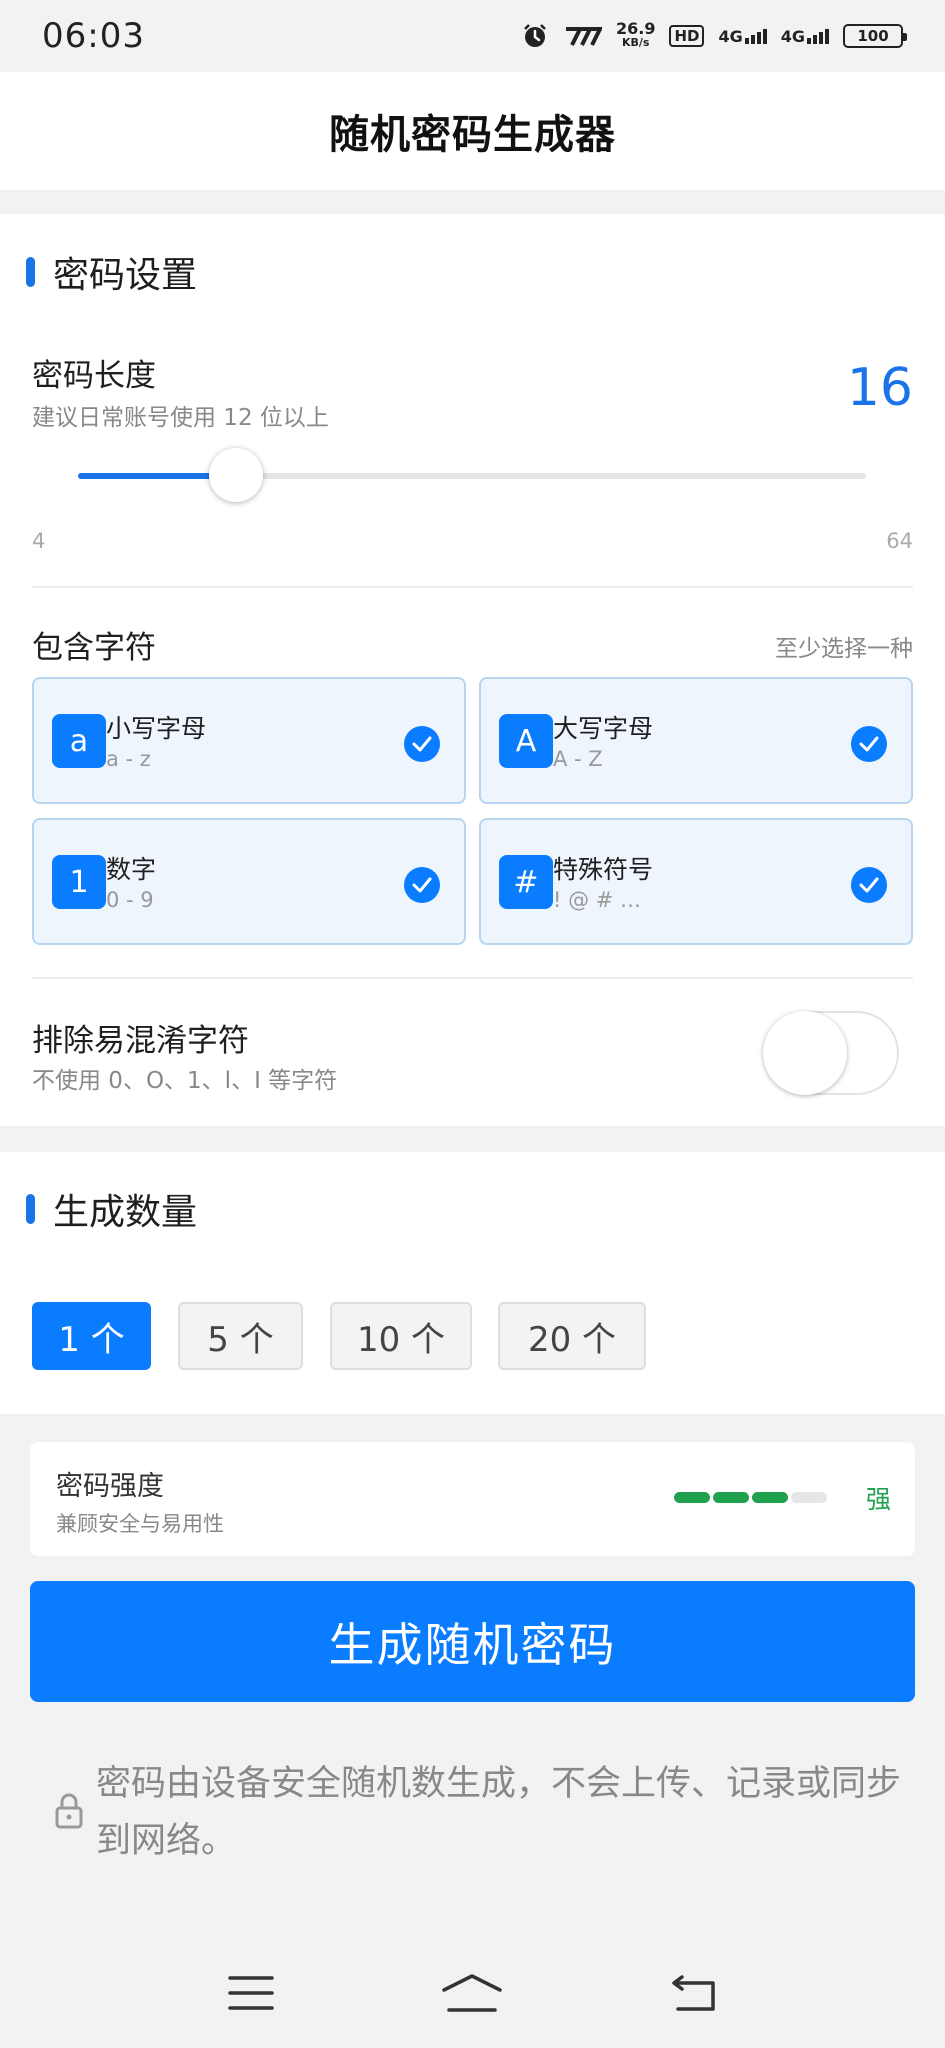 The image size is (945, 2048). What do you see at coordinates (140, 1524) in the screenshot?
I see `strength-hint: 兼顾安全与易用性` at bounding box center [140, 1524].